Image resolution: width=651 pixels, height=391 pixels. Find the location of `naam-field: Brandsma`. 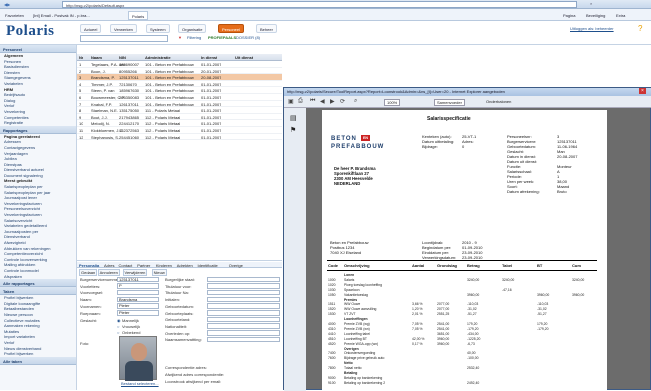

naam-field: Brandsma is located at coordinates (138, 299).